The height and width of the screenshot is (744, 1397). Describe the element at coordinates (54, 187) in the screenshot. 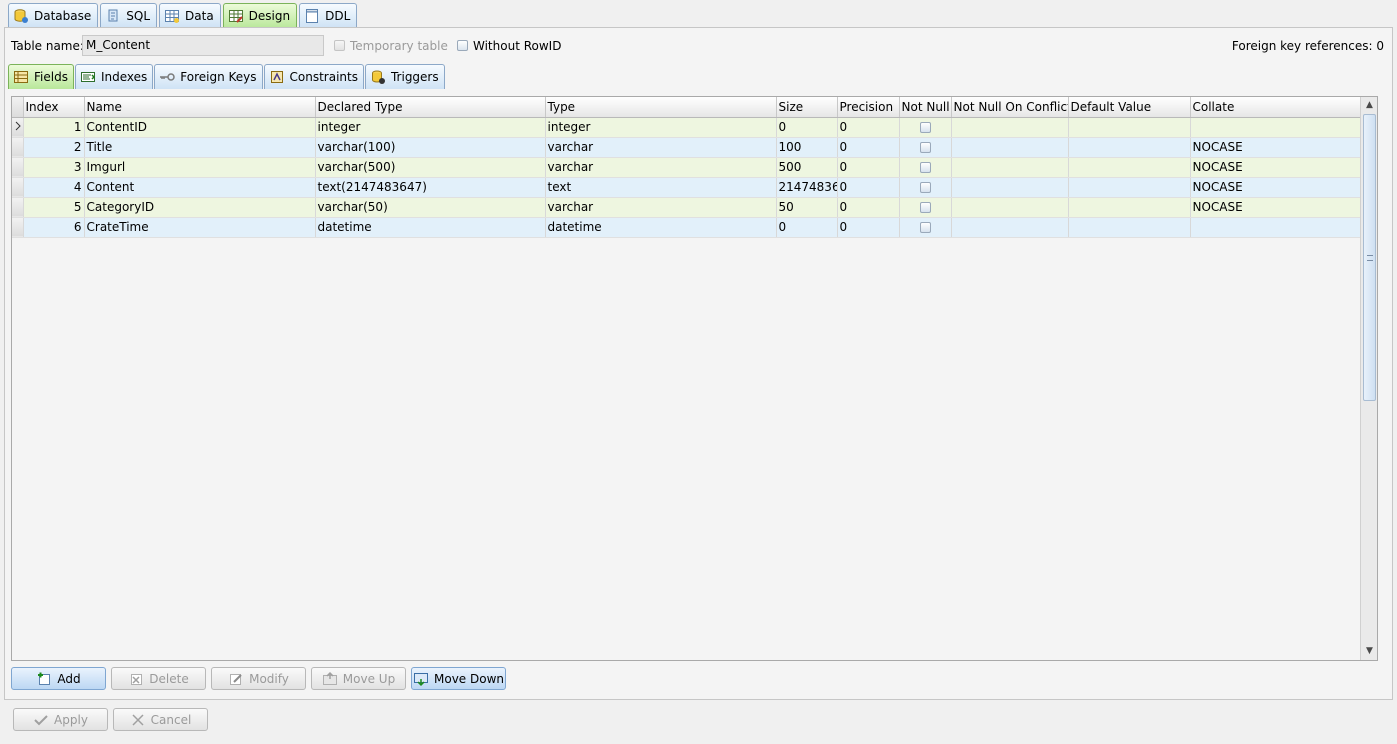

I see `cell-index: 4` at that location.